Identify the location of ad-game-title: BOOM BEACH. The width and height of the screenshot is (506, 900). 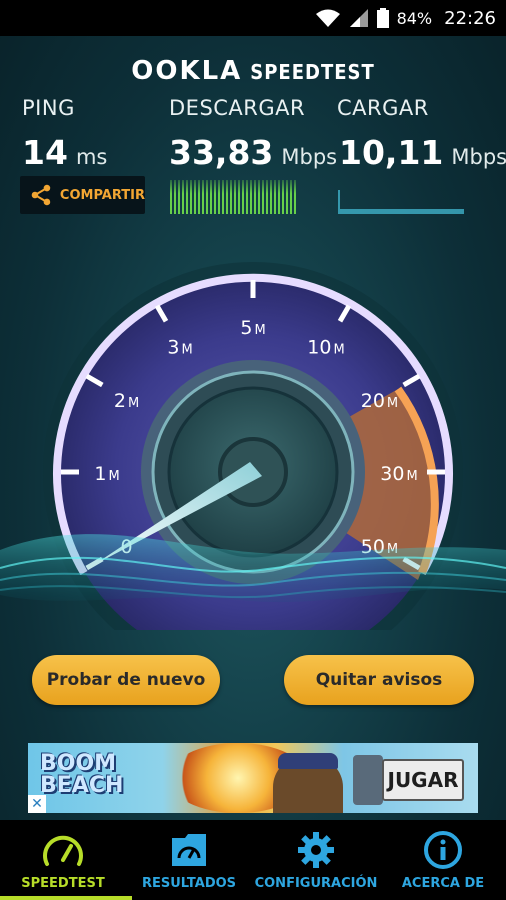
(81, 775).